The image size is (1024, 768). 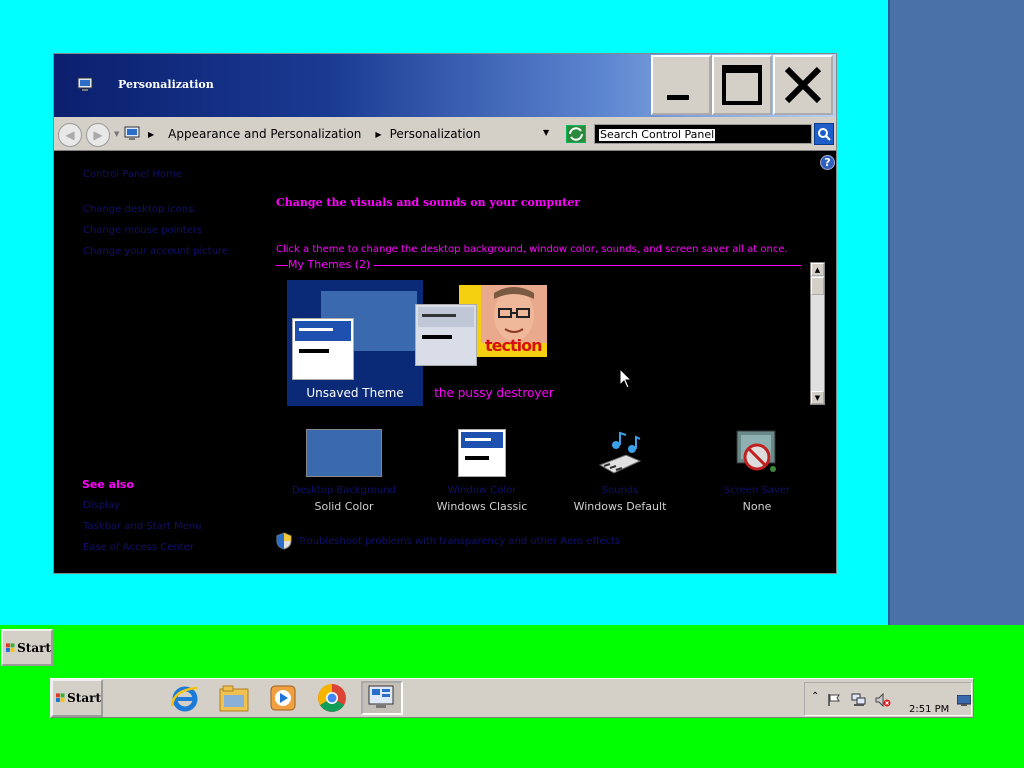 I want to click on refresh-button, so click(x=576, y=134).